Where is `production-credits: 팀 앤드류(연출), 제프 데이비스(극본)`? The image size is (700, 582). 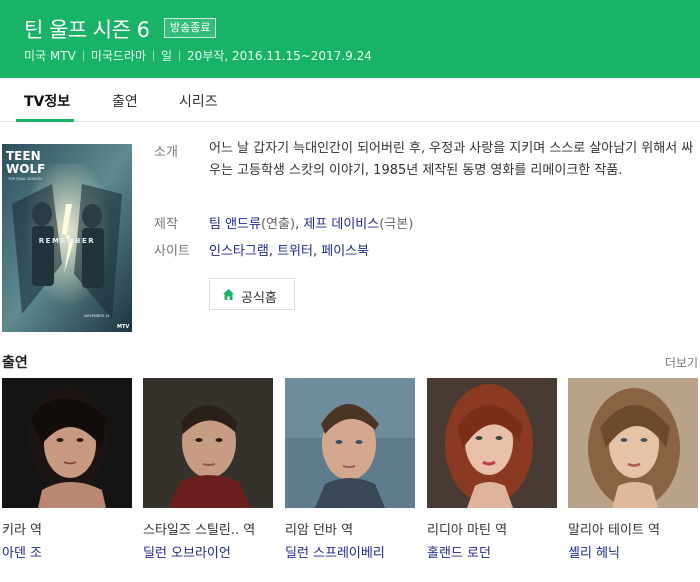
production-credits: 팀 앤드류(연출), 제프 데이비스(극본) is located at coordinates (311, 224).